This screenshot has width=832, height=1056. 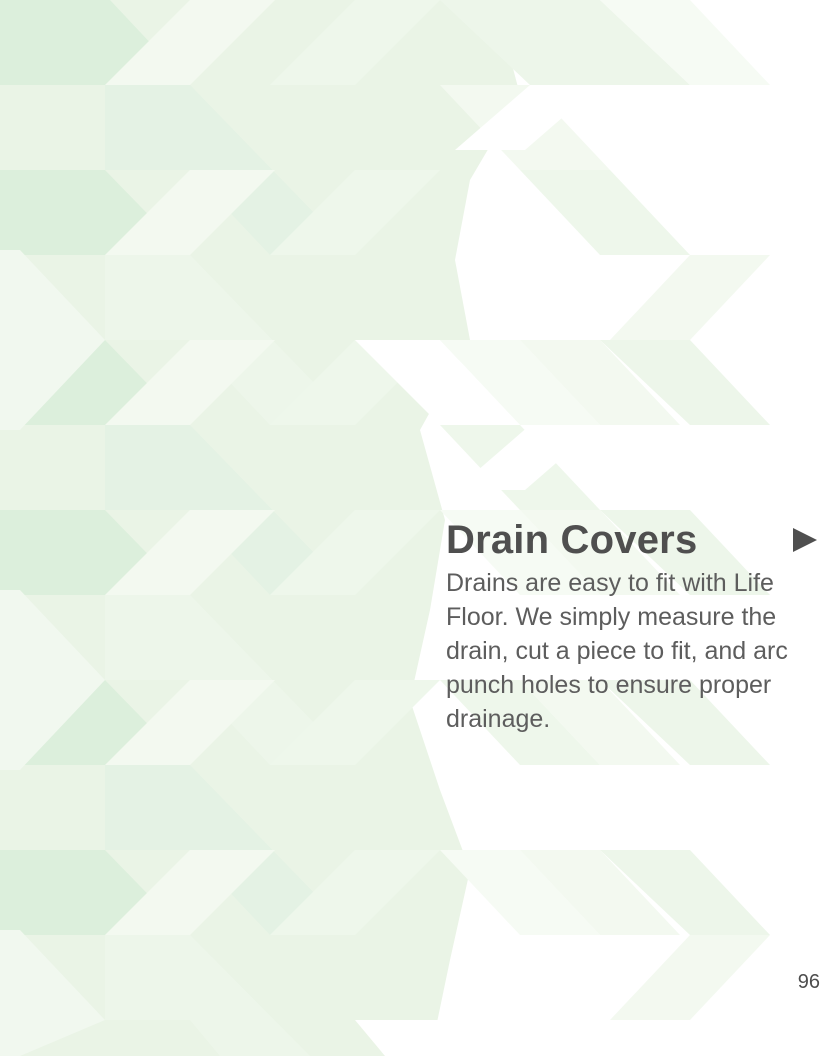 I want to click on page-number: 96, so click(x=808, y=982).